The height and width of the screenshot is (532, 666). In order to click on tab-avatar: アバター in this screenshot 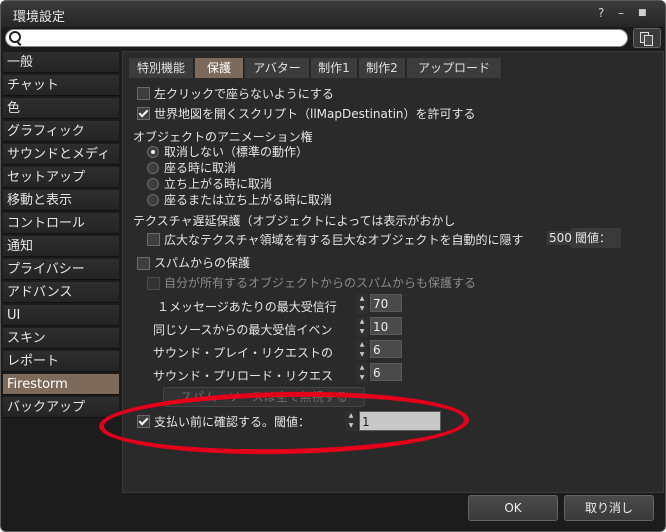, I will do `click(277, 68)`.